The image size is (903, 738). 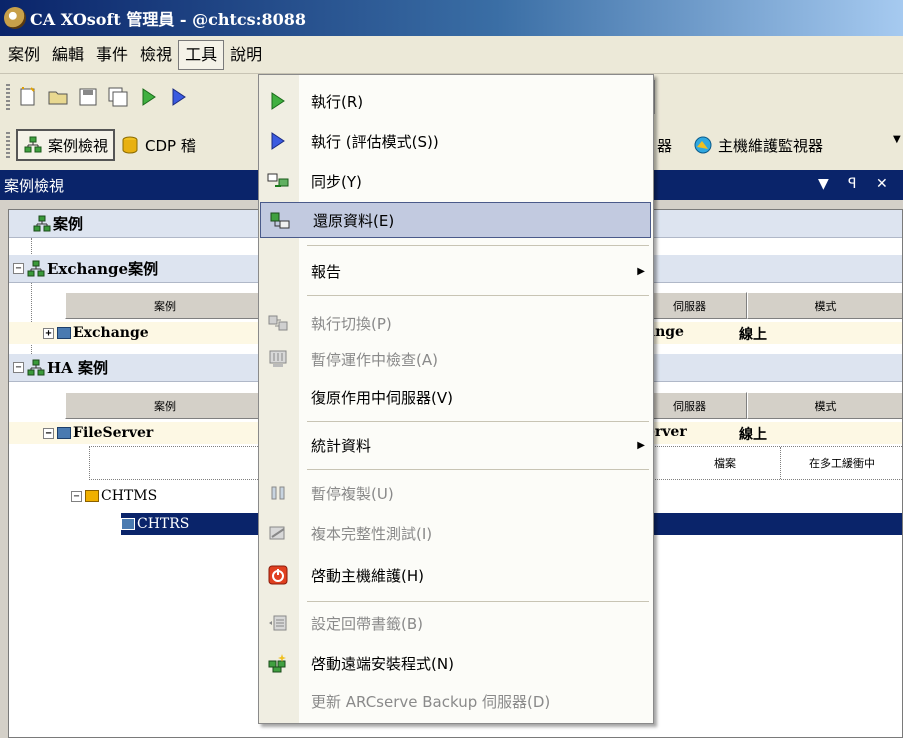 What do you see at coordinates (68, 224) in the screenshot?
I see `tree-root-label: 案例` at bounding box center [68, 224].